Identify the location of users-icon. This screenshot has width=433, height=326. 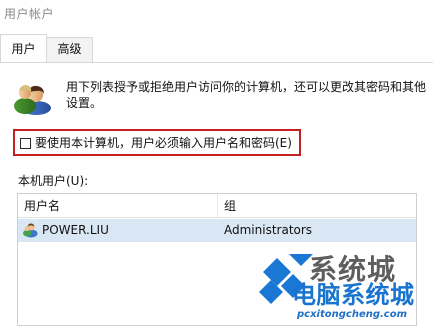
(32, 100).